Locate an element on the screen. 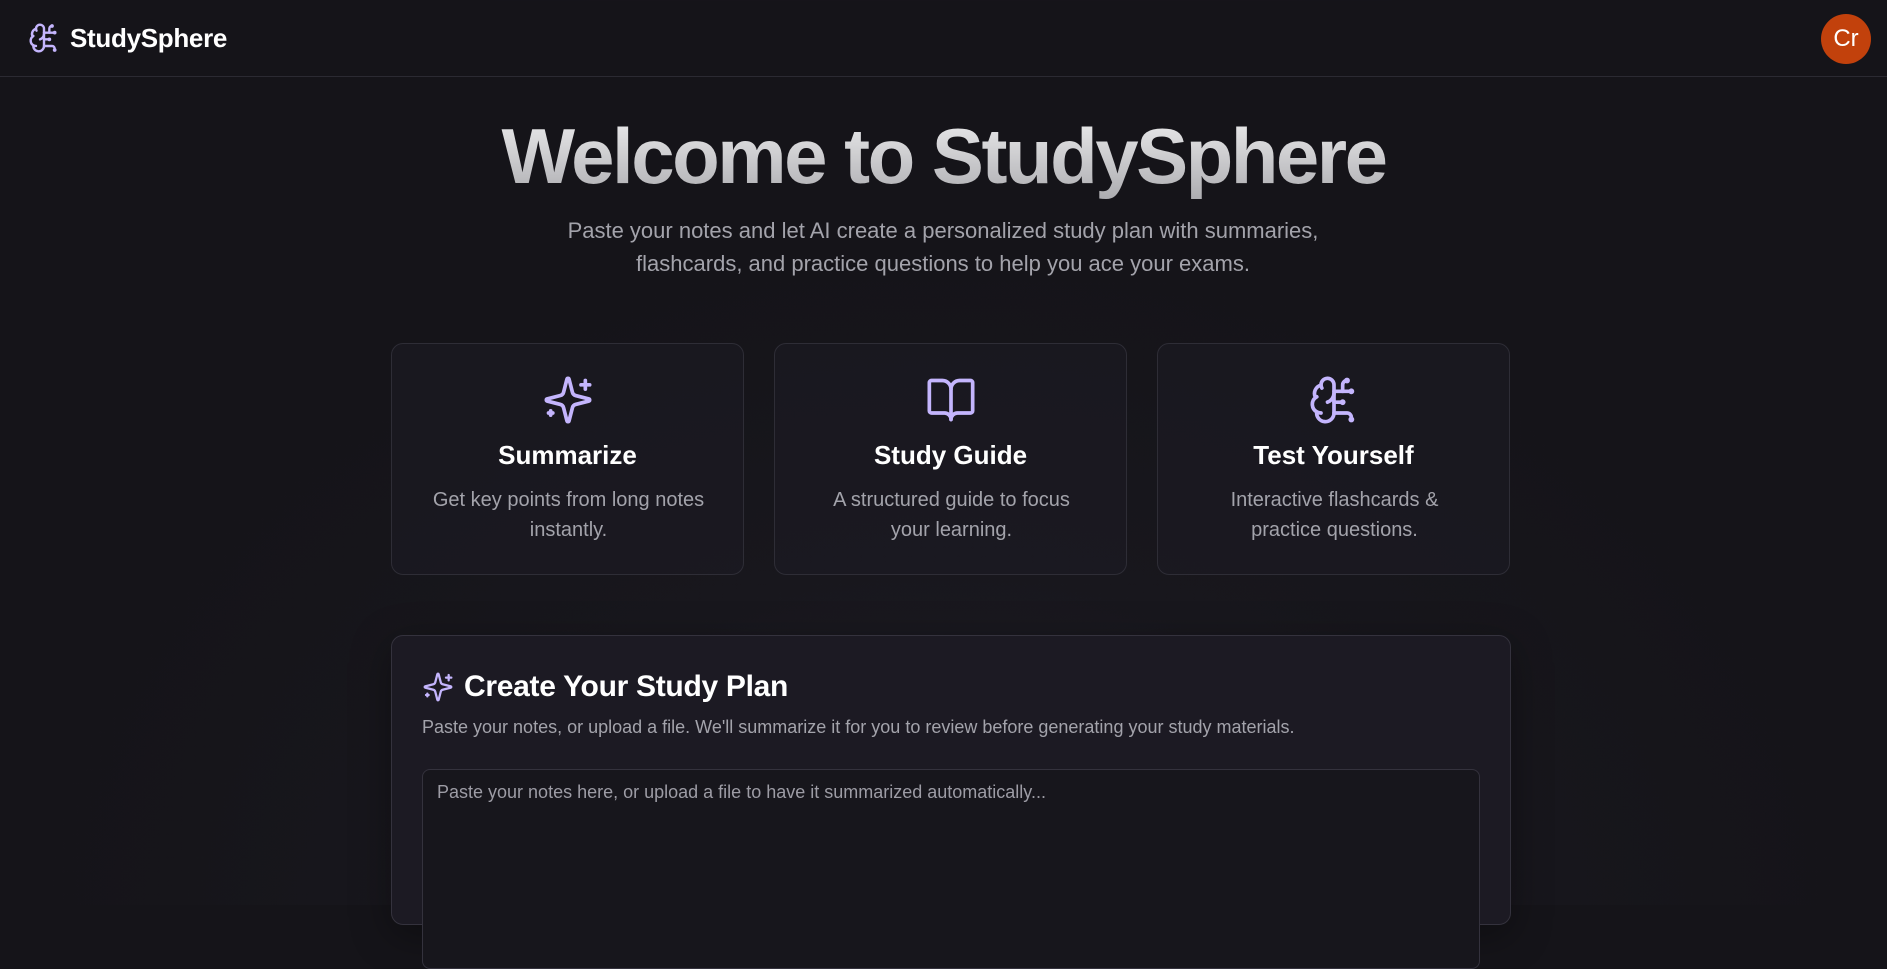 This screenshot has height=969, width=1887. feature-desc-line-2: instantly. is located at coordinates (568, 530).